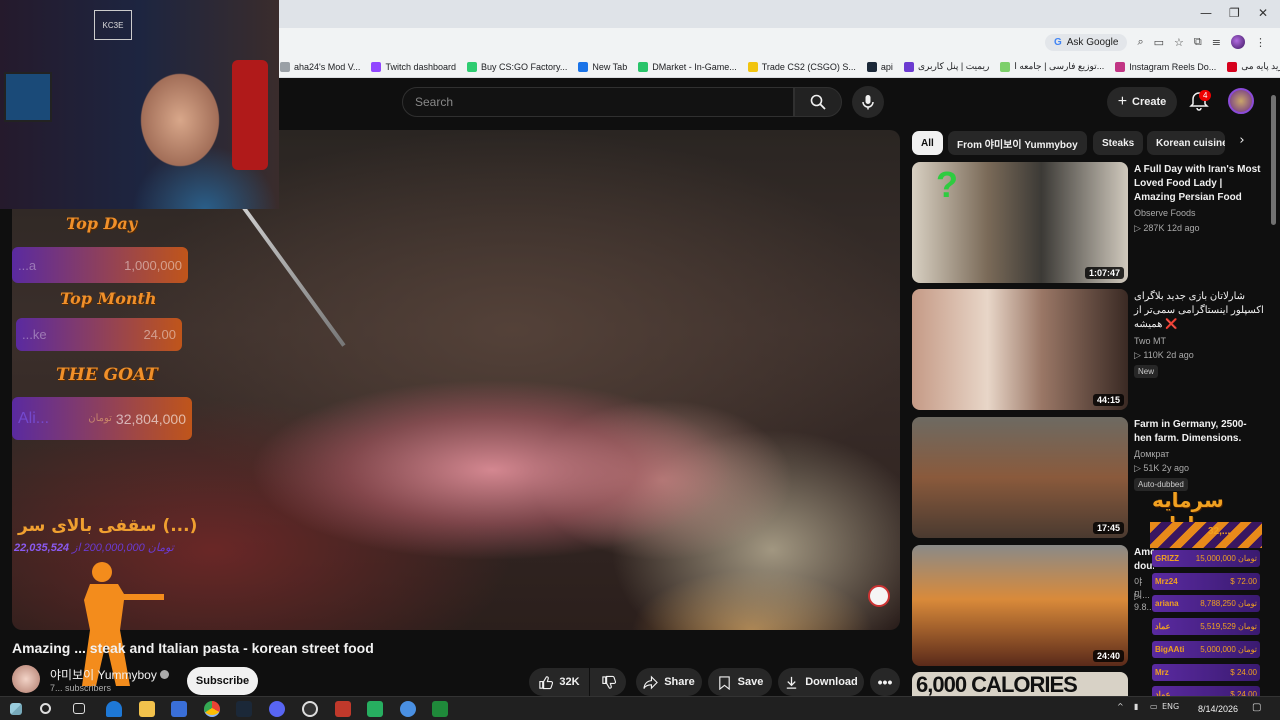 The height and width of the screenshot is (720, 1280). I want to click on channel-watermark, so click(879, 596).